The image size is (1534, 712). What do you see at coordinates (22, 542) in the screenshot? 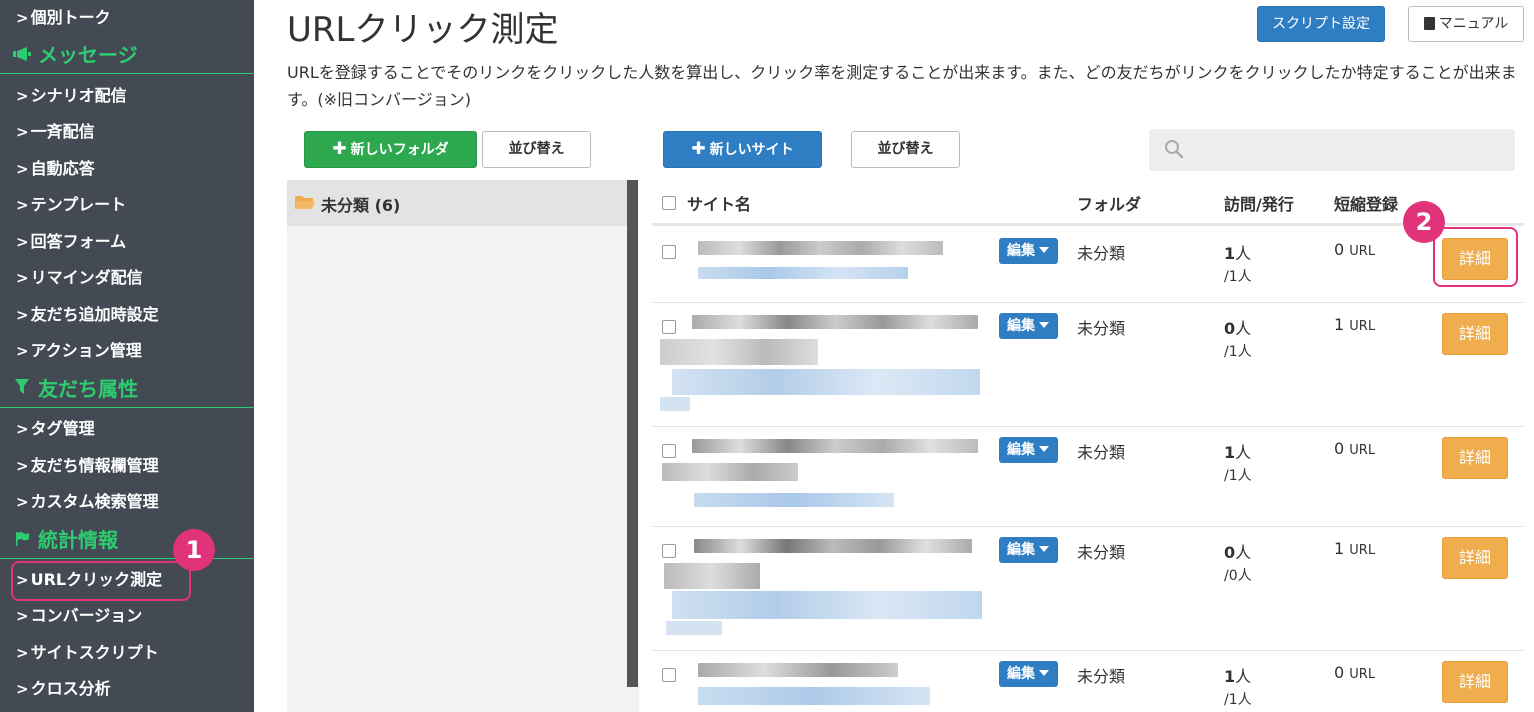
I see `flag-icon` at bounding box center [22, 542].